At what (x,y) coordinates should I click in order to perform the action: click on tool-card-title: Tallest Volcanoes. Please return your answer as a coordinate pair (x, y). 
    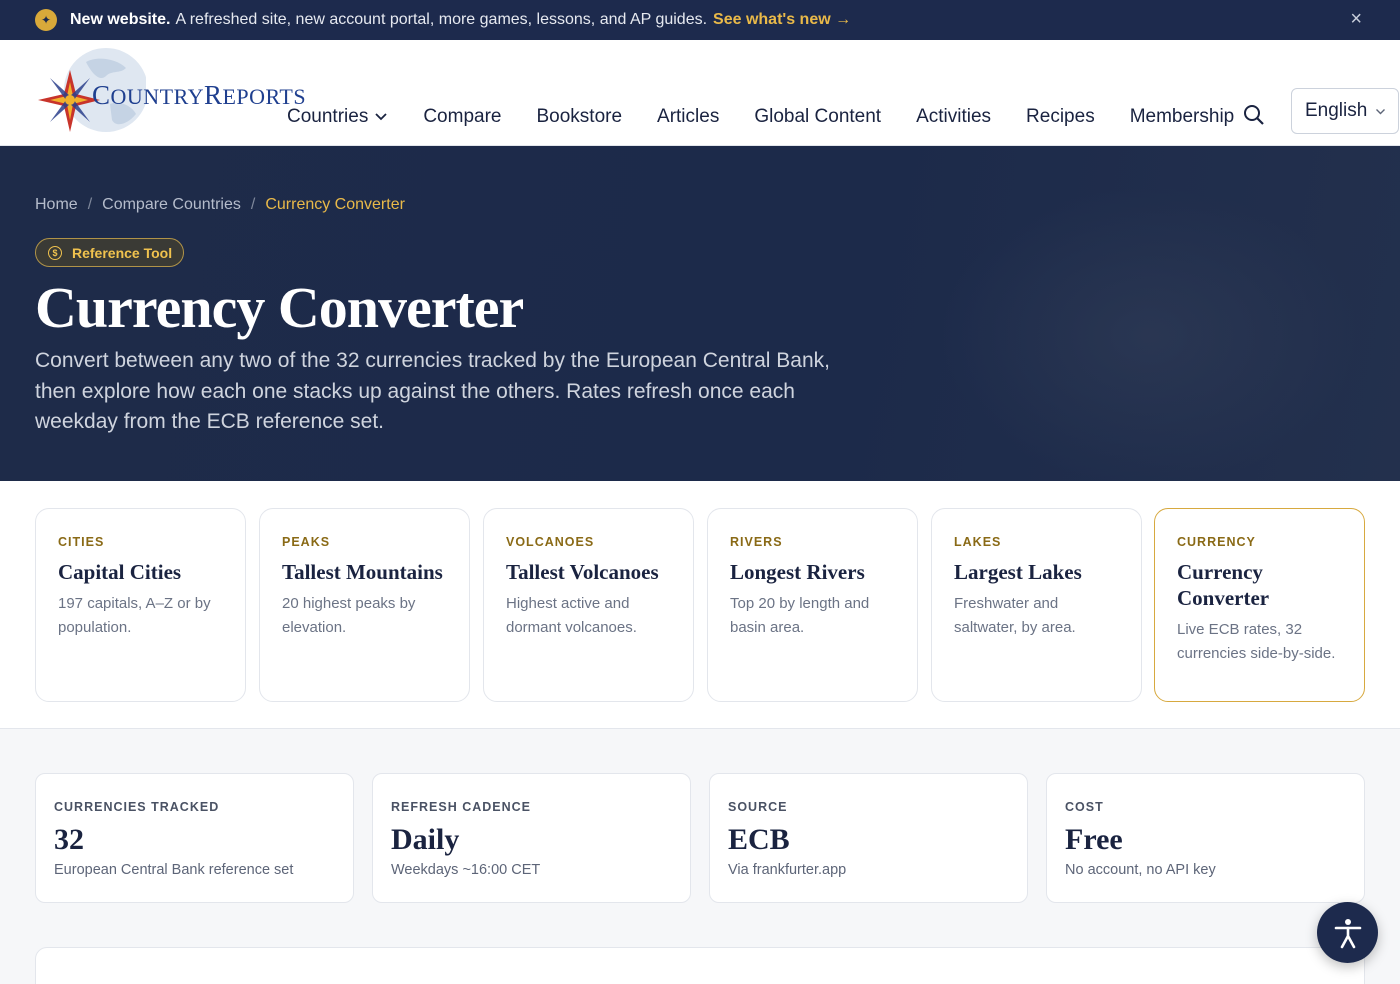
    Looking at the image, I should click on (582, 572).